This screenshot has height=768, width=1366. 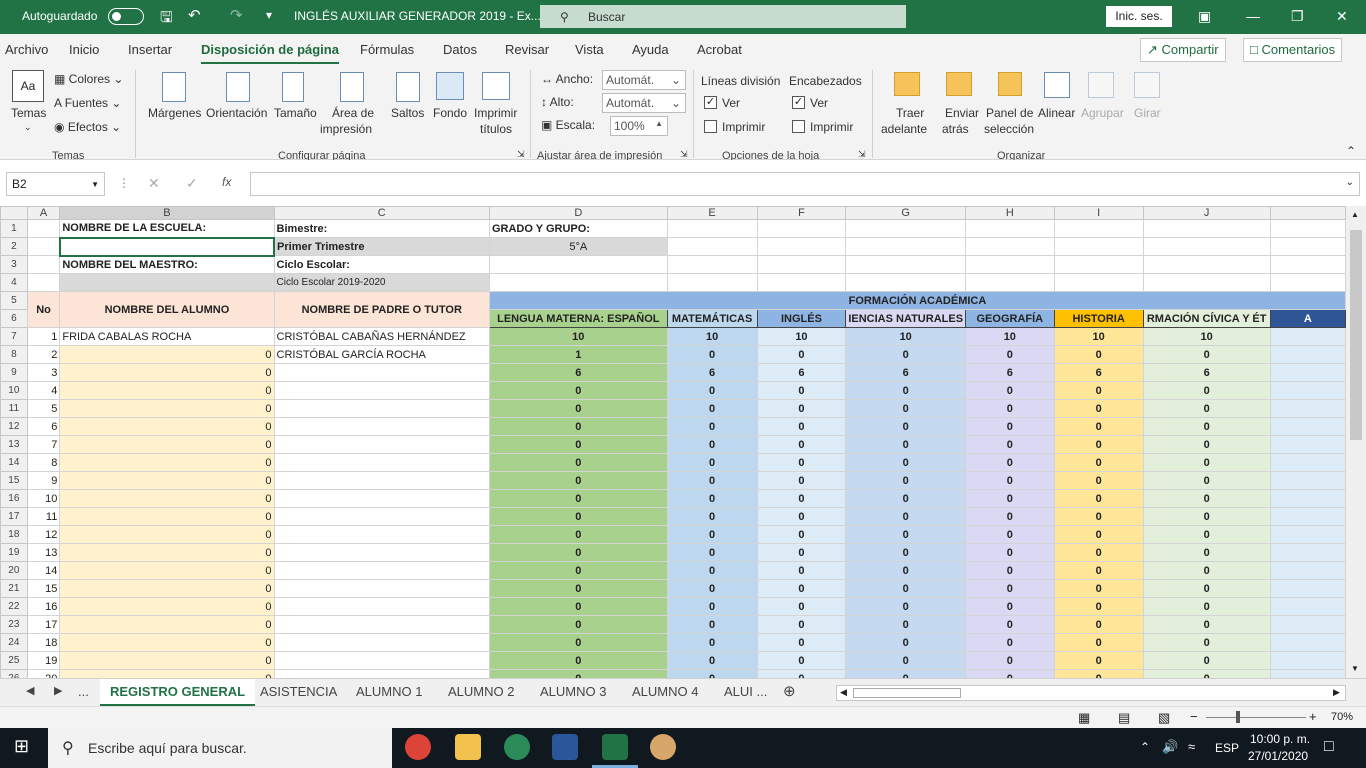 I want to click on scale-input: 100% ▲, so click(x=639, y=126).